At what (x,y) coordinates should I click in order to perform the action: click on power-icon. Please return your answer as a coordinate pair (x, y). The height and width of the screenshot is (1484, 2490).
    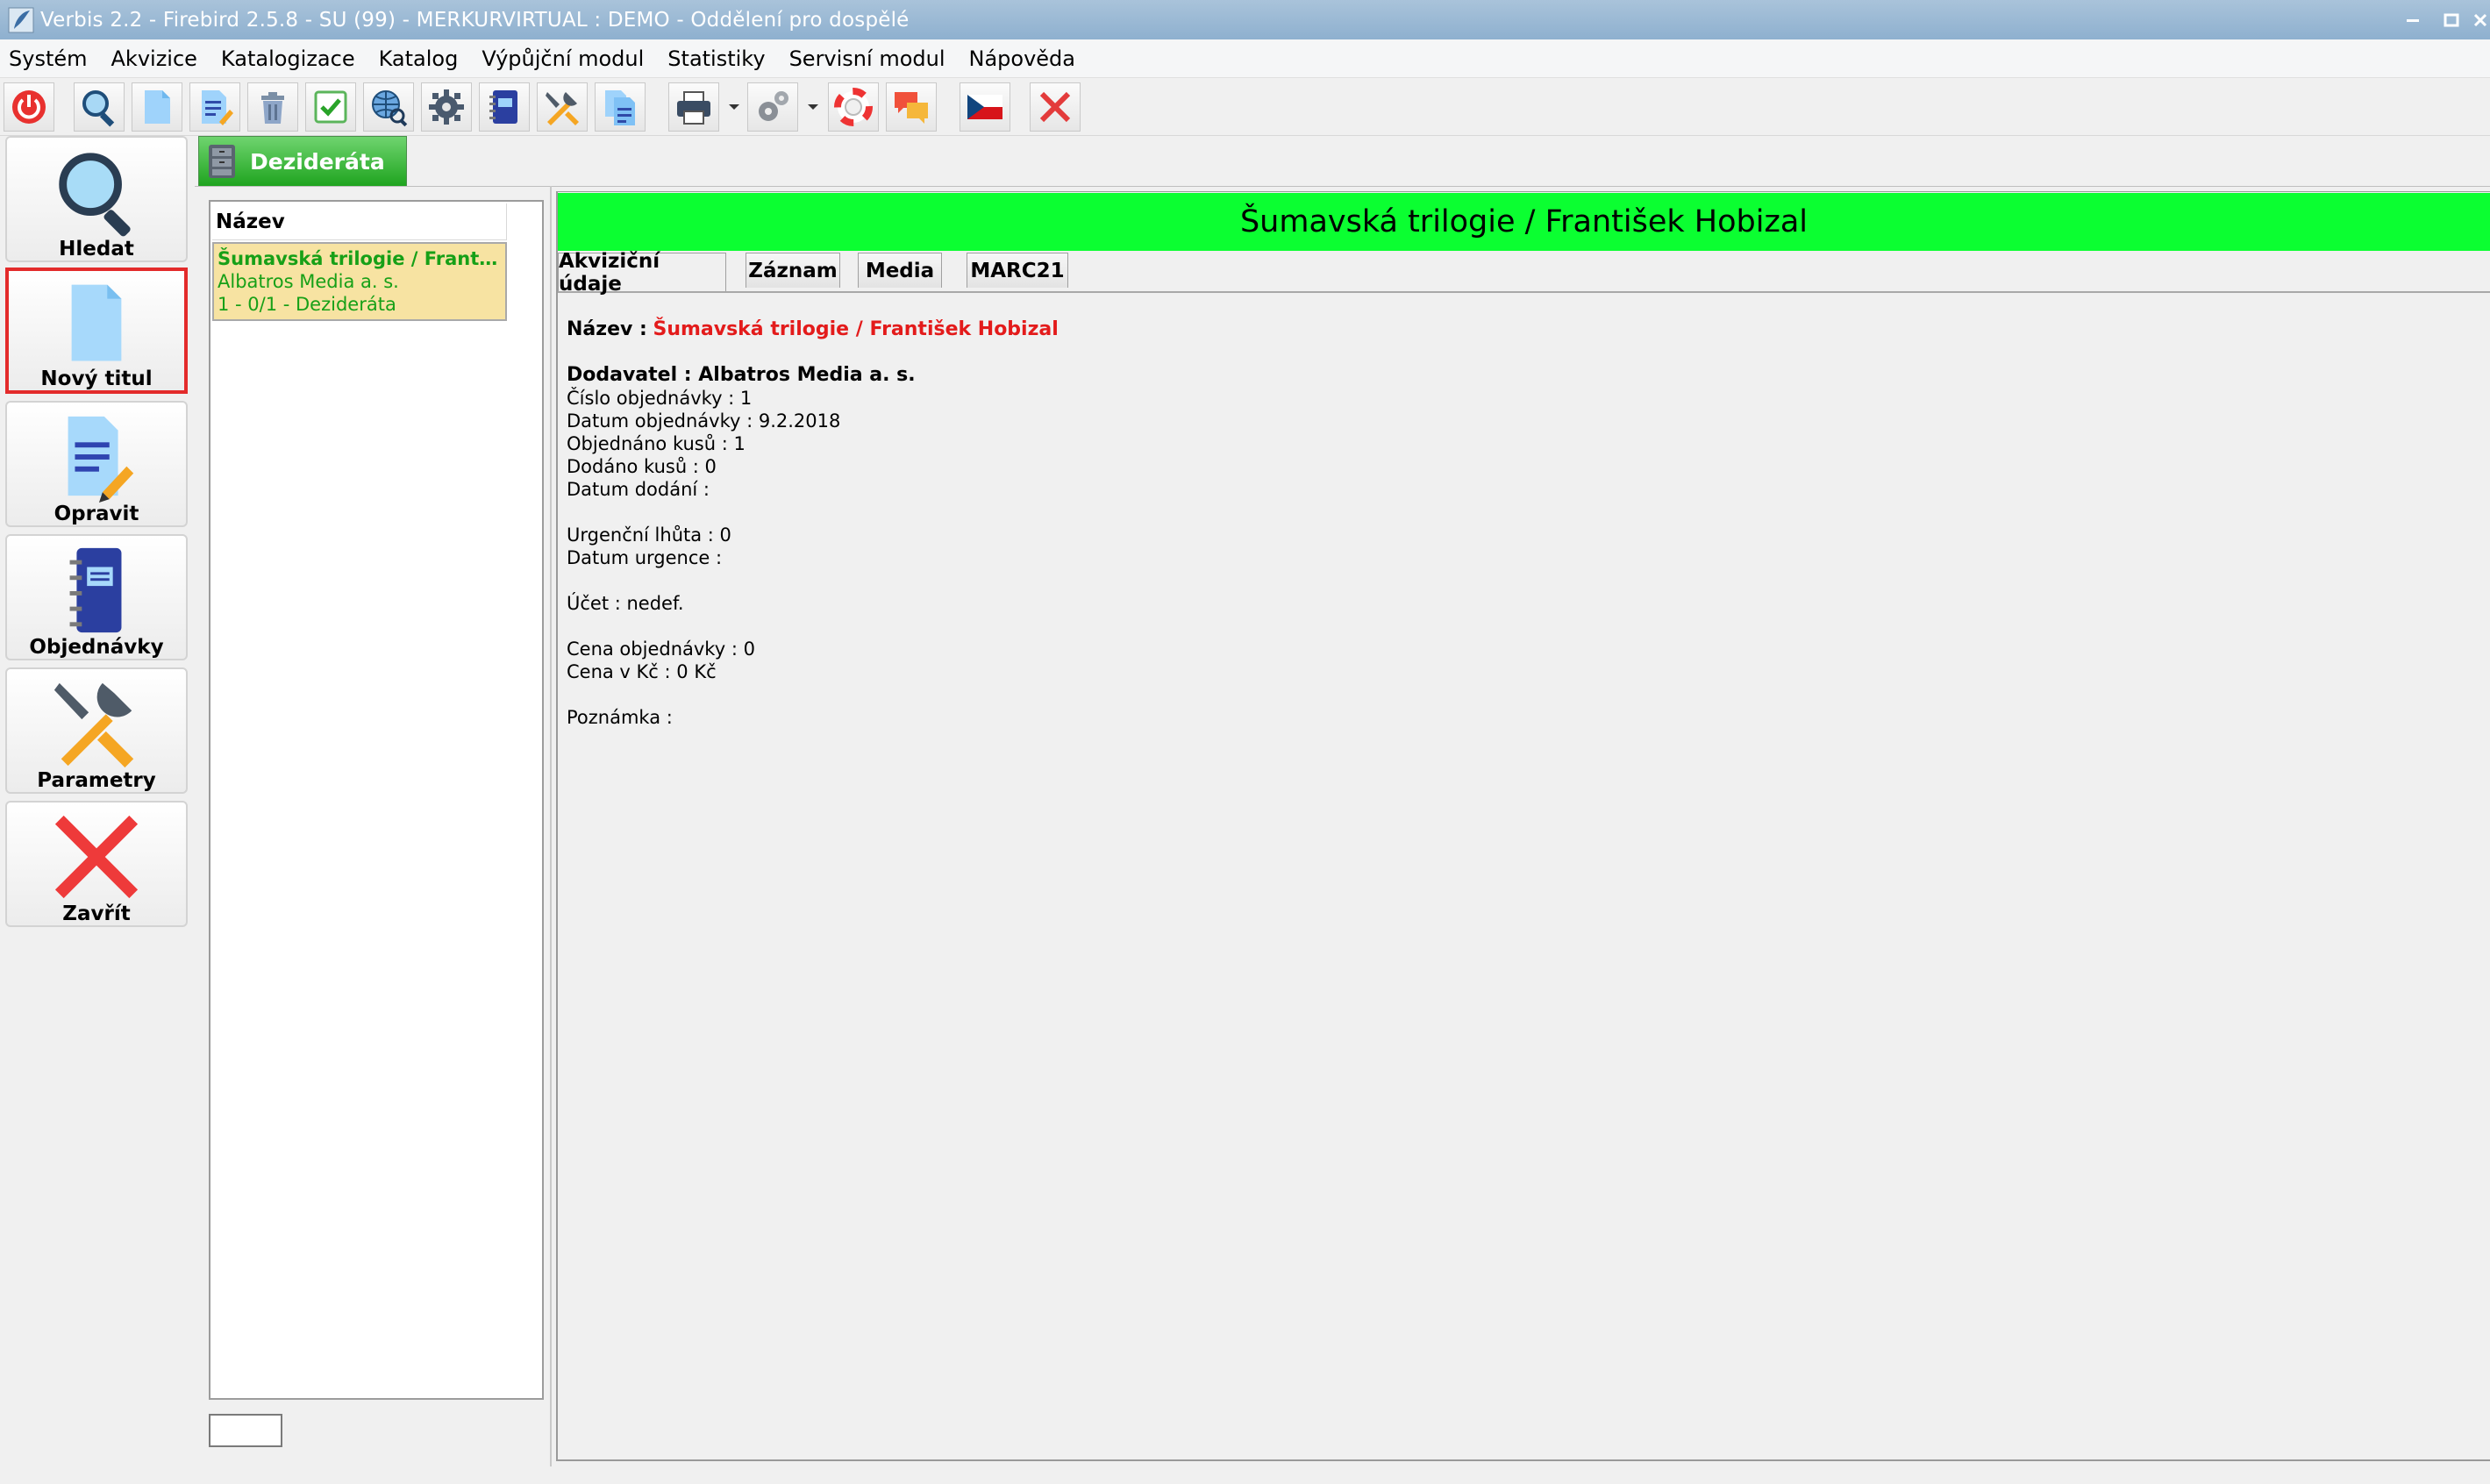
    Looking at the image, I should click on (29, 107).